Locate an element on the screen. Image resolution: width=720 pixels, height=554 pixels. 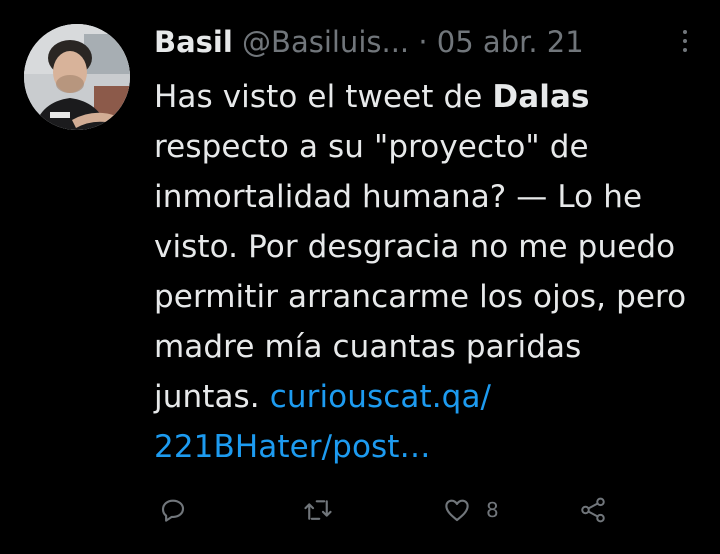
reply-button is located at coordinates (173, 510).